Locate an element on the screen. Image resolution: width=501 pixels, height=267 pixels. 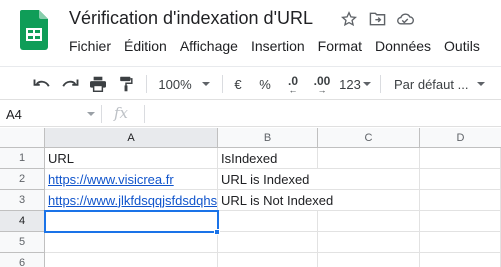
more-formats-label: 123 is located at coordinates (350, 84).